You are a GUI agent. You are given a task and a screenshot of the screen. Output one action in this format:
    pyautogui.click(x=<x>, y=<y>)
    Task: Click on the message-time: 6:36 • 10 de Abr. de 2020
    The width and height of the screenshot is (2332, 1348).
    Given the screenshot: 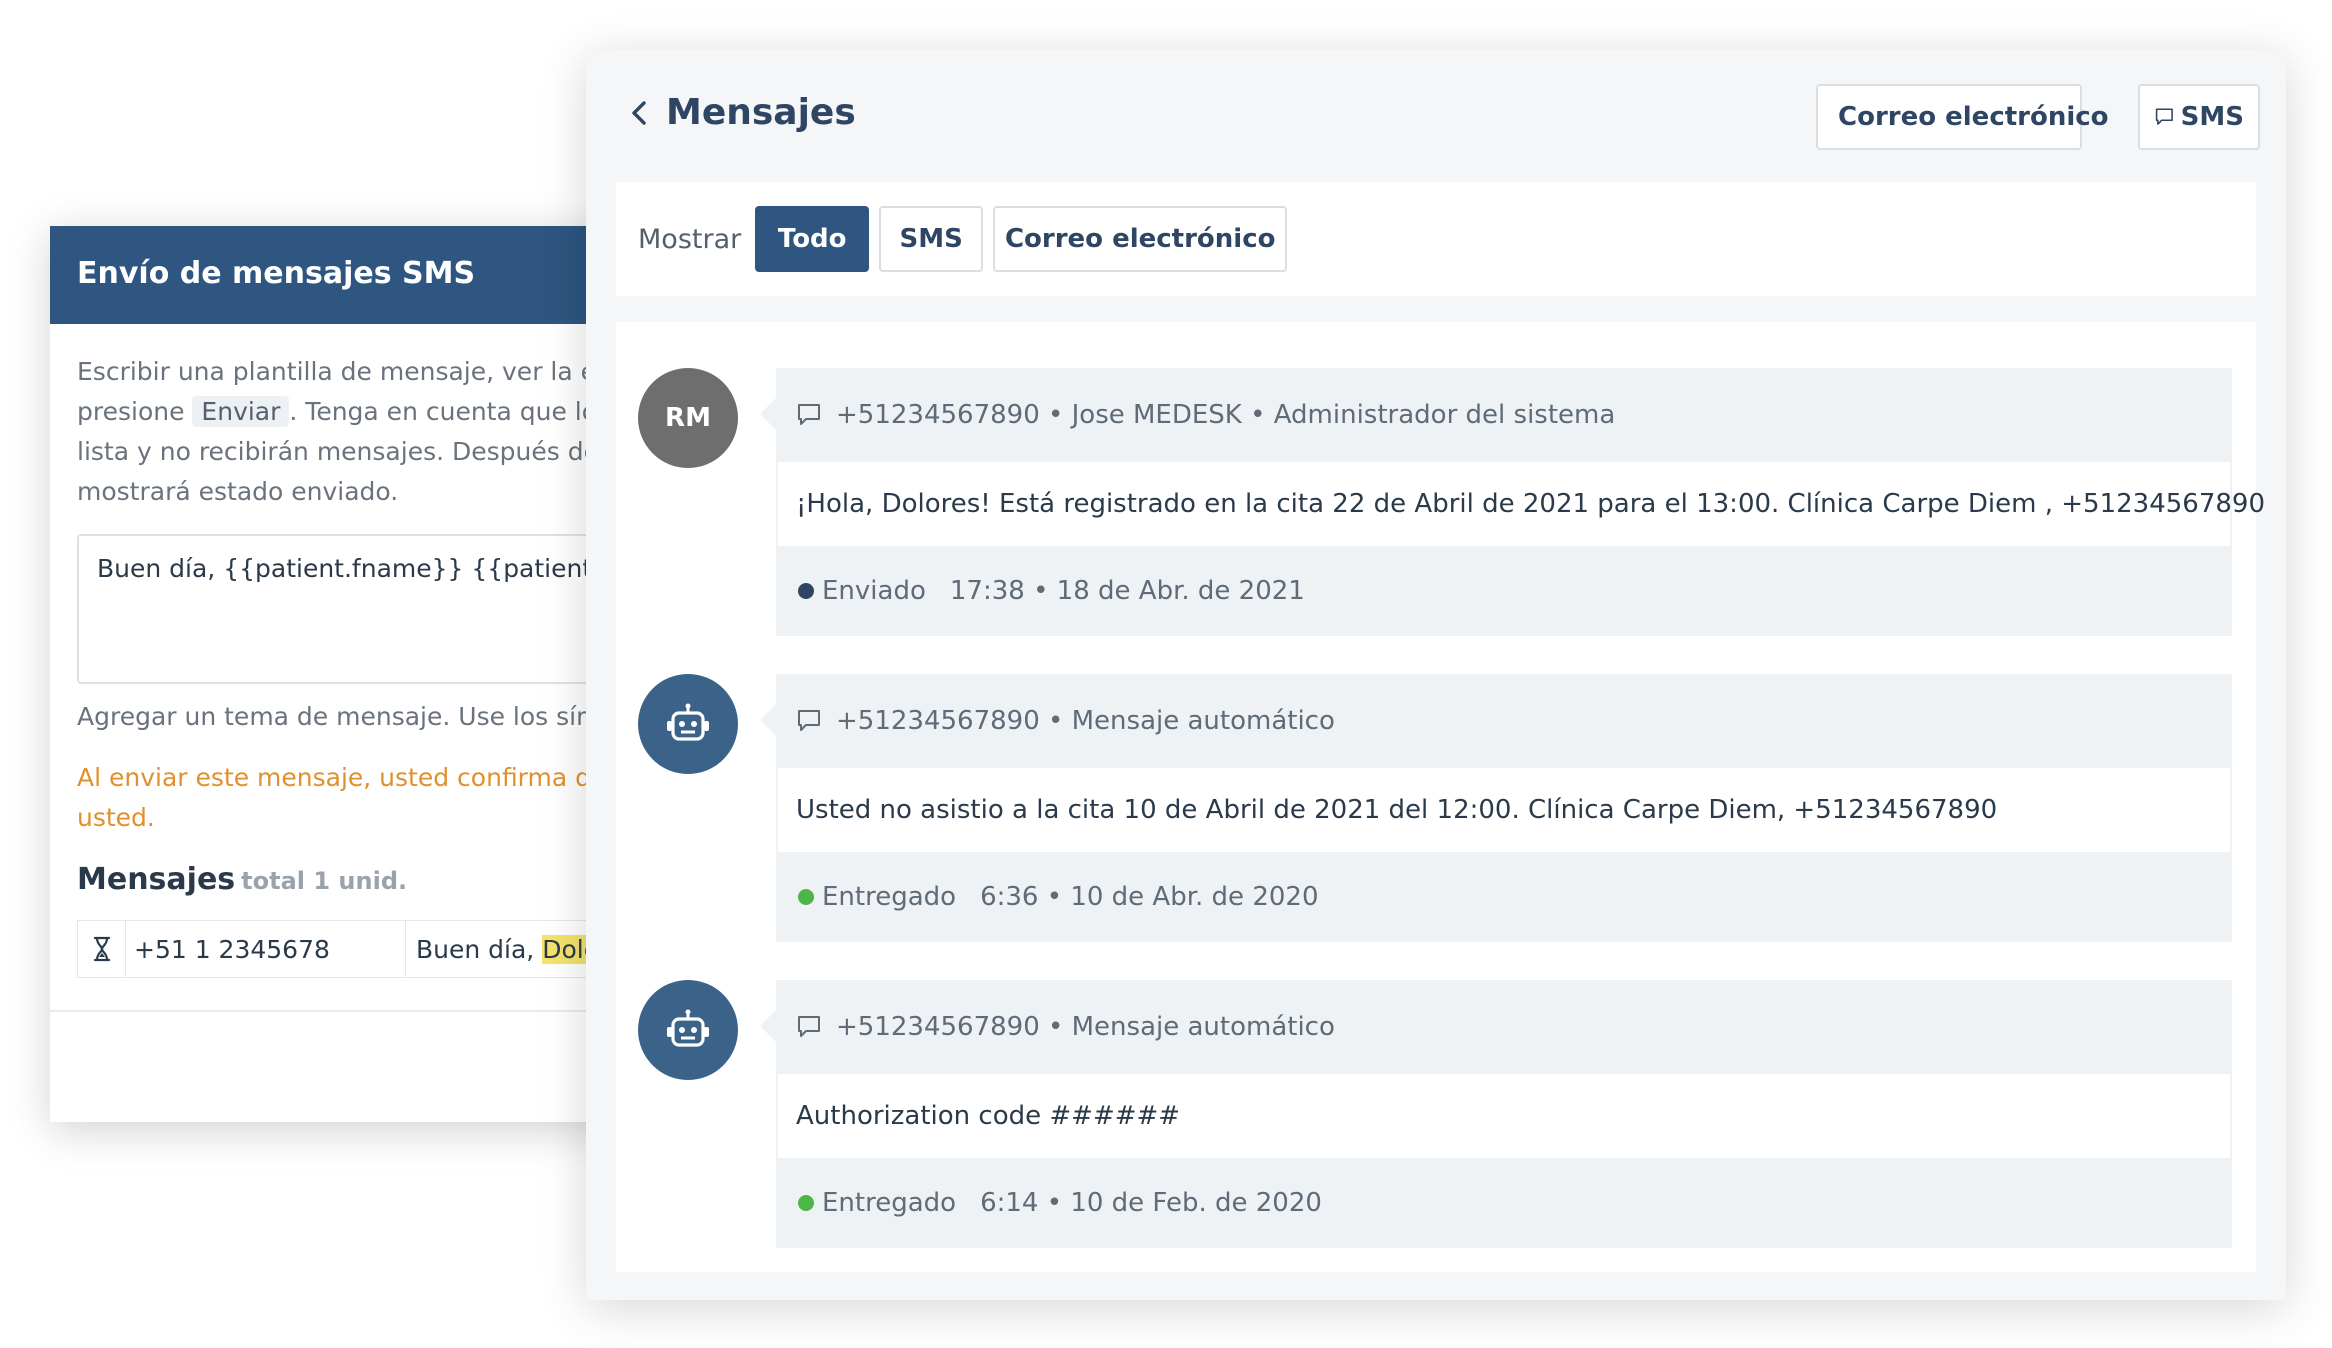 What is the action you would take?
    pyautogui.click(x=1149, y=897)
    